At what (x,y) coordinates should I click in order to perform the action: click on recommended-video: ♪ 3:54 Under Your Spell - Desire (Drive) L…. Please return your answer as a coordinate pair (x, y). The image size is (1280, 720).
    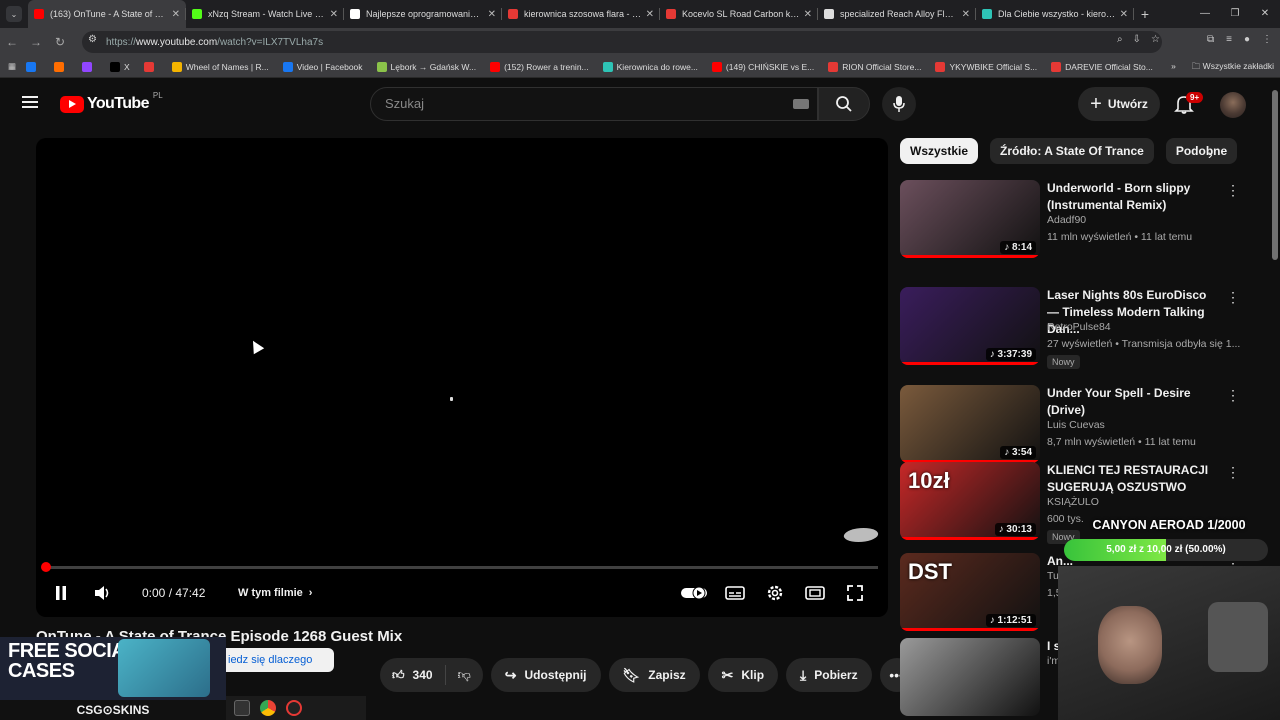
    Looking at the image, I should click on (1080, 425).